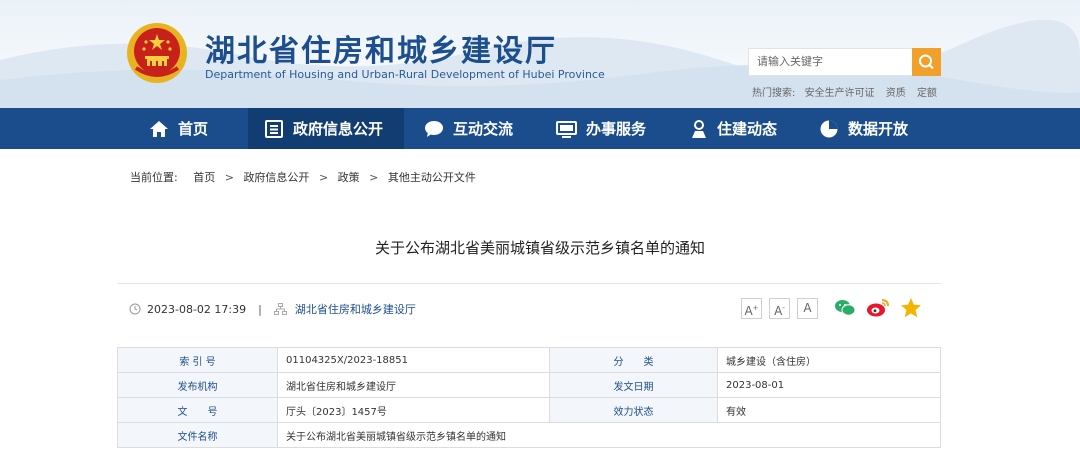  What do you see at coordinates (338, 129) in the screenshot?
I see `nav-item-label: 政府信息公开` at bounding box center [338, 129].